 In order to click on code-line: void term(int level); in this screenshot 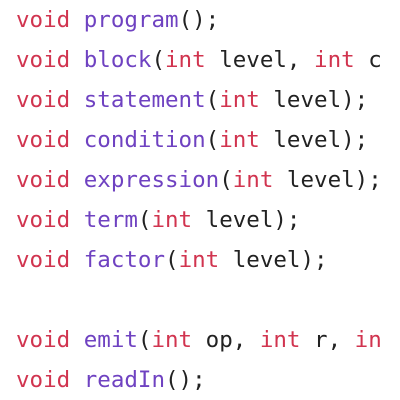, I will do `click(158, 220)`.